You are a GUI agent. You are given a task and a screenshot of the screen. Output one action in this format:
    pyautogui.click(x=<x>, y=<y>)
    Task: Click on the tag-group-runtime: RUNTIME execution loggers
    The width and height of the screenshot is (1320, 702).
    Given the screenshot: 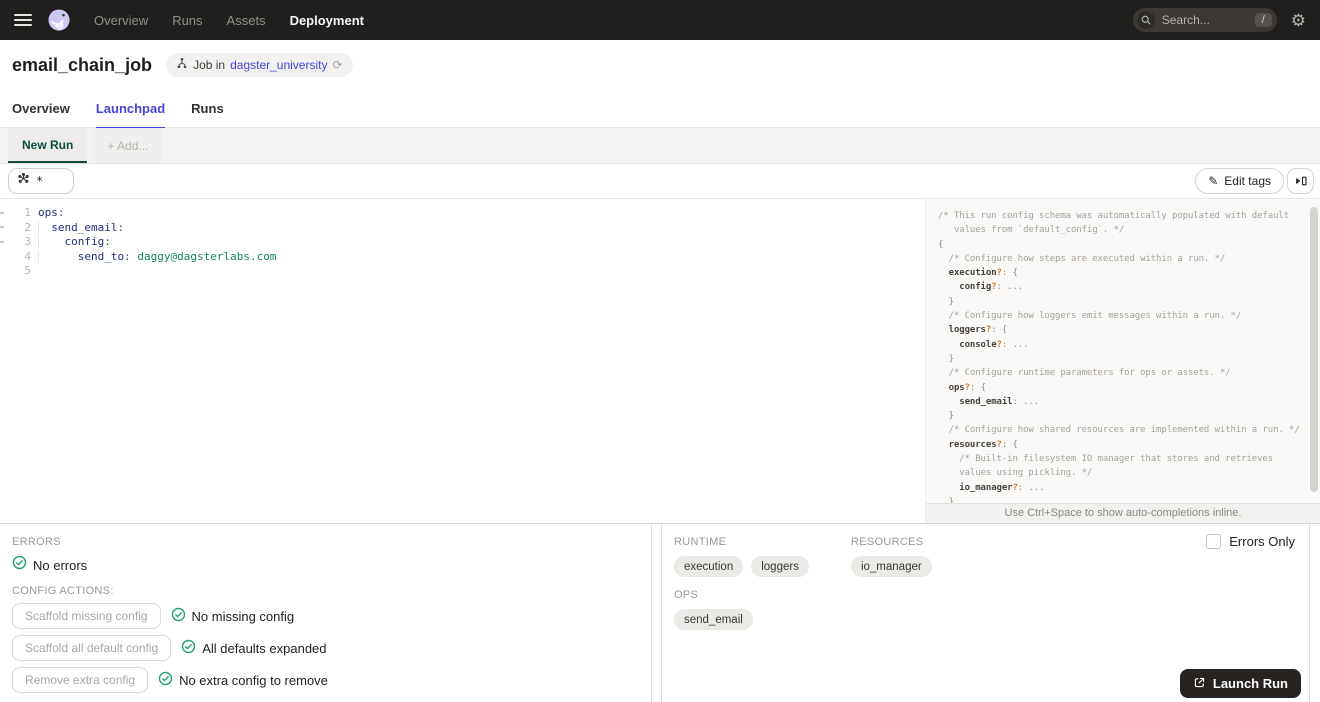 What is the action you would take?
    pyautogui.click(x=741, y=556)
    